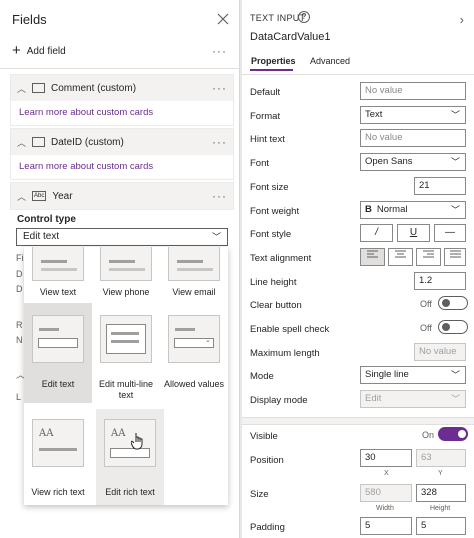 The height and width of the screenshot is (538, 474). Describe the element at coordinates (122, 142) in the screenshot. I see `field-section-header: ︿ DateID (custom) ···` at that location.